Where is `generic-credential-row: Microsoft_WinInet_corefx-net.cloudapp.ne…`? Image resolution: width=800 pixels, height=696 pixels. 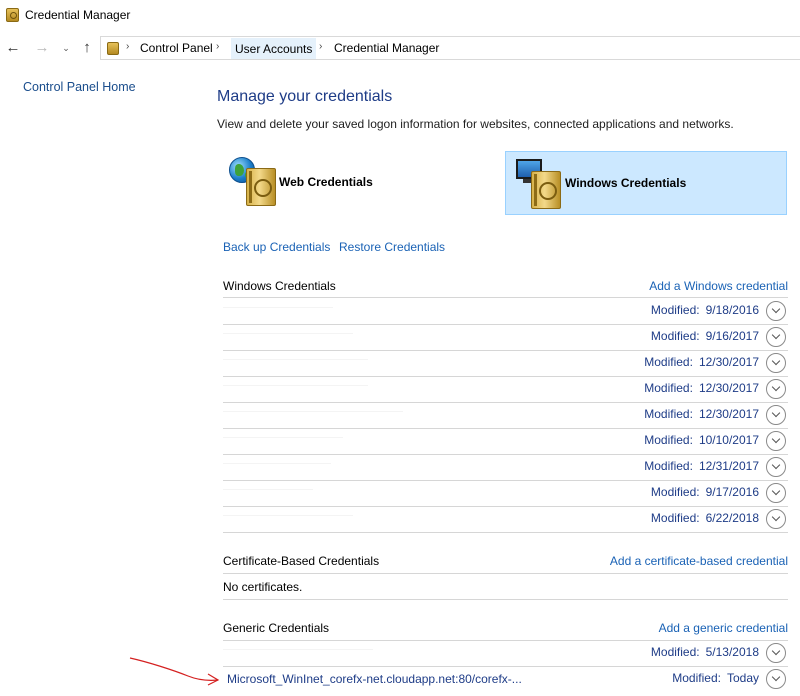 generic-credential-row: Microsoft_WinInet_corefx-net.cloudapp.ne… is located at coordinates (505, 679).